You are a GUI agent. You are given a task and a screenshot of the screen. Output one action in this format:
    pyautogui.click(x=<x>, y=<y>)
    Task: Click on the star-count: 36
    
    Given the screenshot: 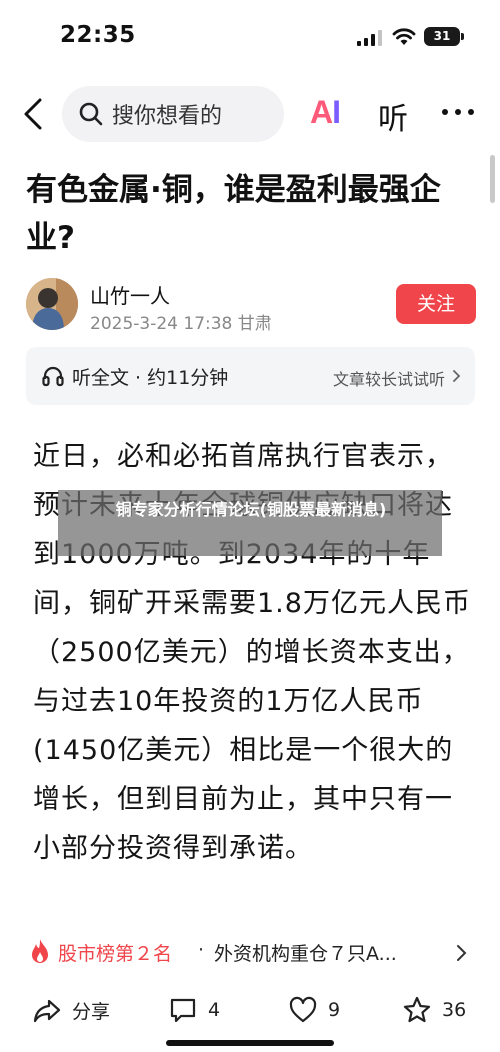 What is the action you would take?
    pyautogui.click(x=454, y=1010)
    